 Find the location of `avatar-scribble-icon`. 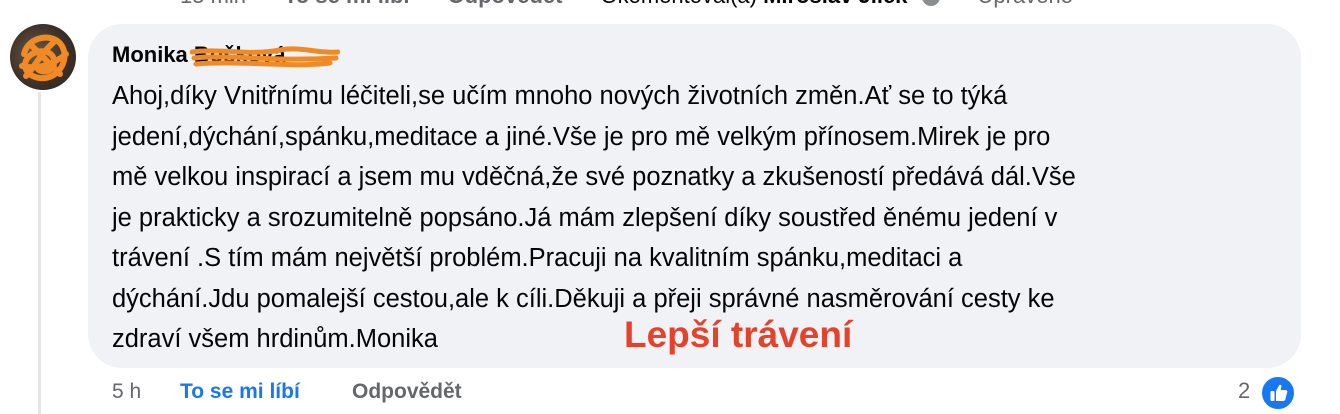

avatar-scribble-icon is located at coordinates (44, 58).